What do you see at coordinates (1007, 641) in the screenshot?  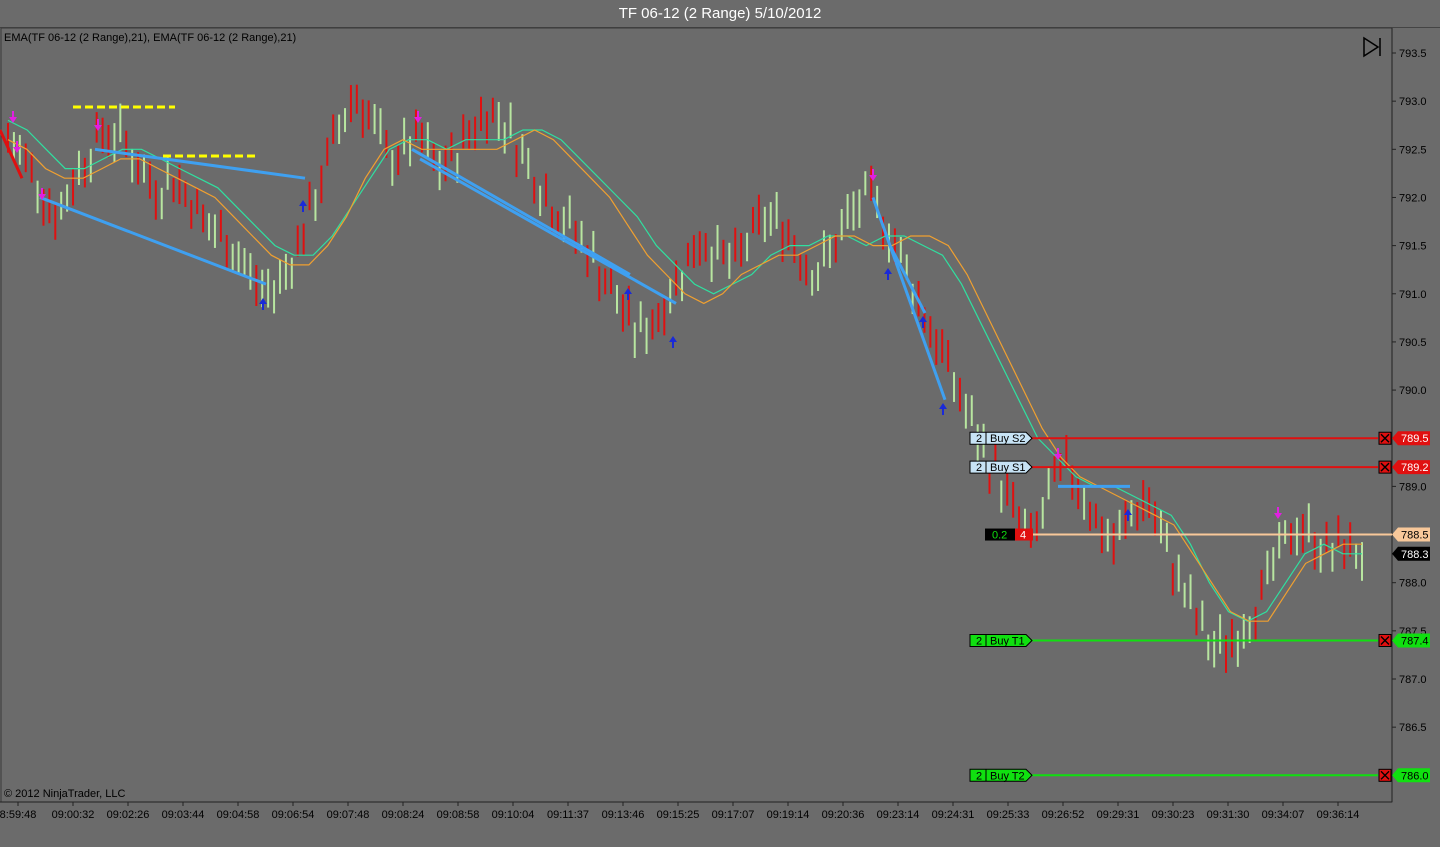 I see `order-label: Buy T1` at bounding box center [1007, 641].